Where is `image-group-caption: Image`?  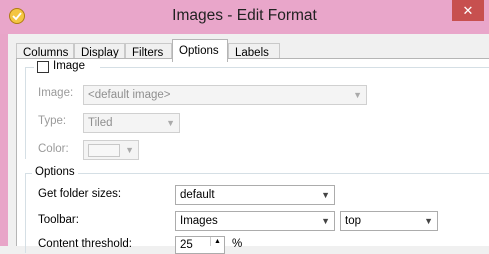 image-group-caption: Image is located at coordinates (67, 68).